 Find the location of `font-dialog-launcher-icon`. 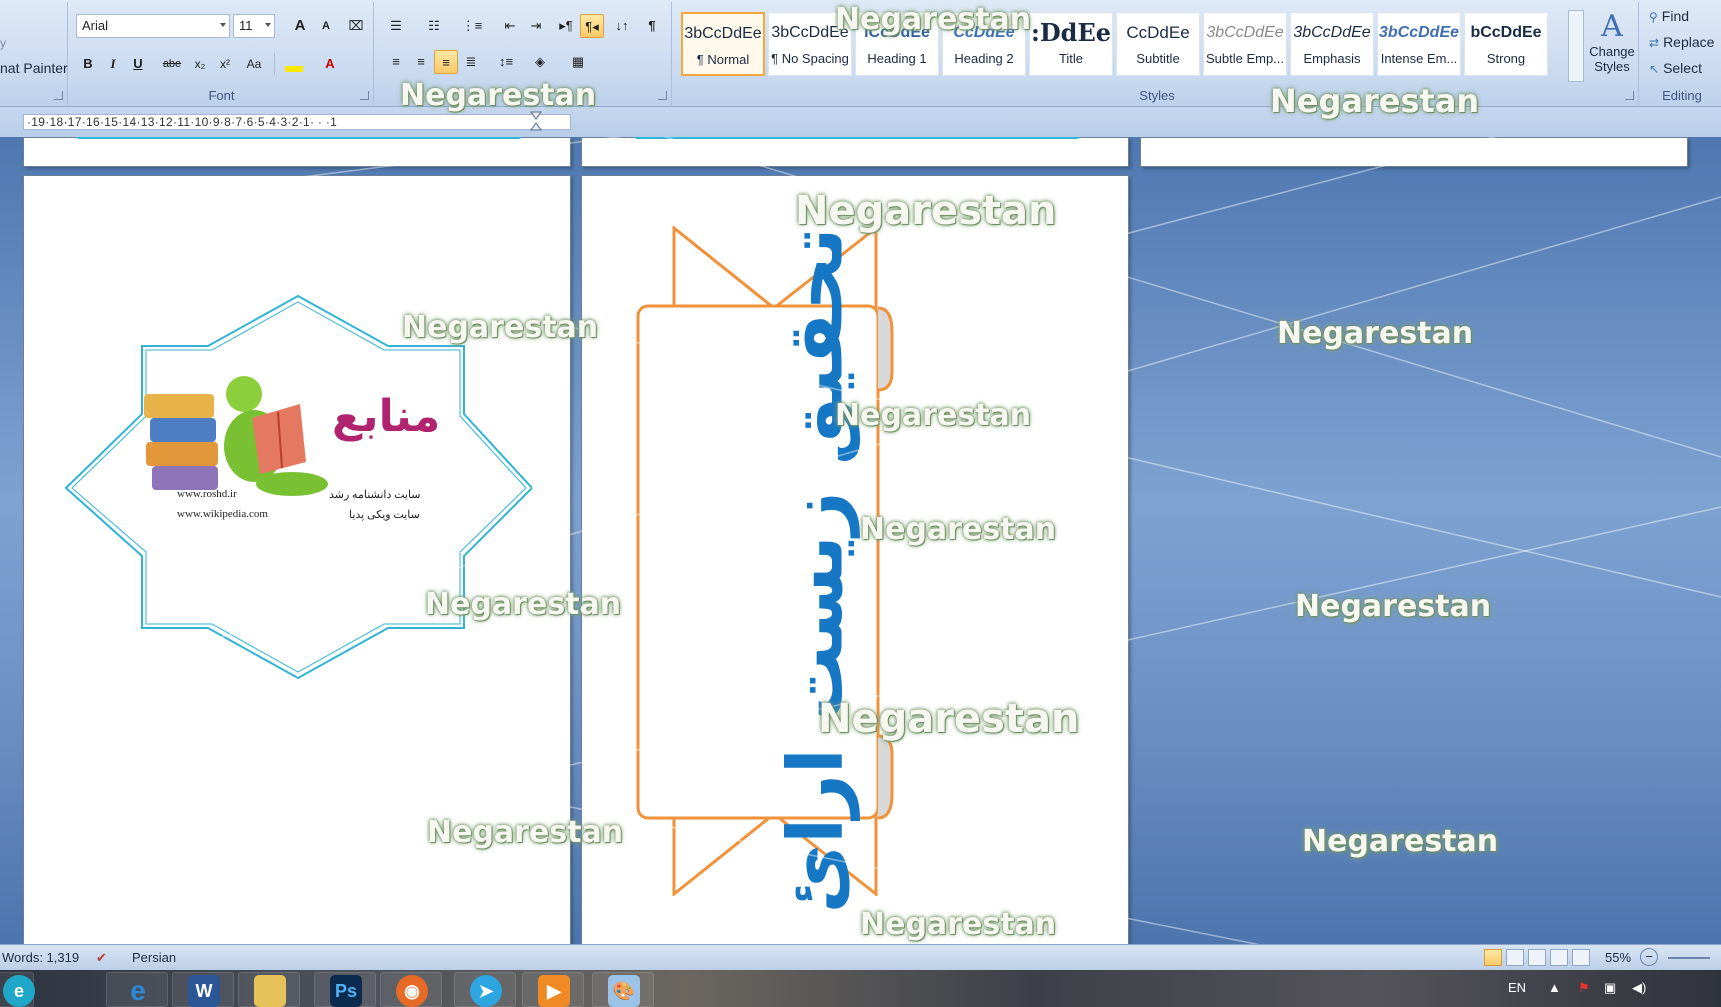

font-dialog-launcher-icon is located at coordinates (364, 95).